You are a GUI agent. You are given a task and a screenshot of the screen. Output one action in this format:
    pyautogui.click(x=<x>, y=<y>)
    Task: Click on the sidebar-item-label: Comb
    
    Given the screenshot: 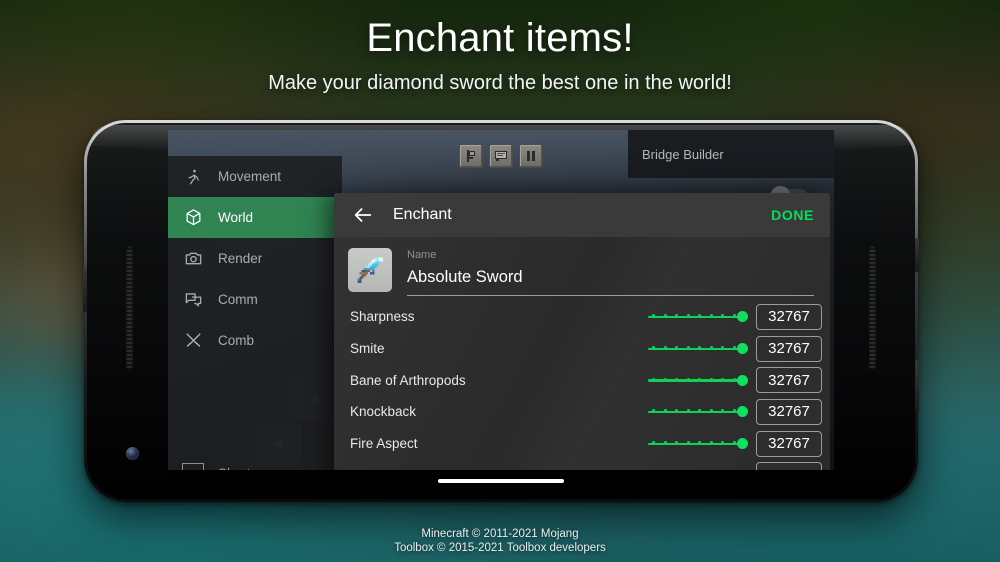 What is the action you would take?
    pyautogui.click(x=236, y=340)
    